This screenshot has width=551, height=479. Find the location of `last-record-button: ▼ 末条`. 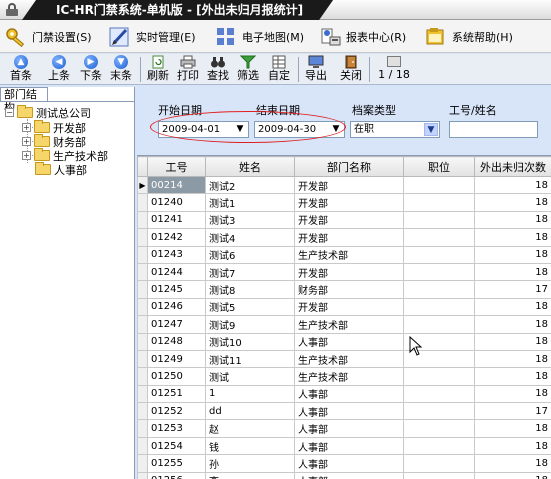

last-record-button: ▼ 末条 is located at coordinates (121, 69).